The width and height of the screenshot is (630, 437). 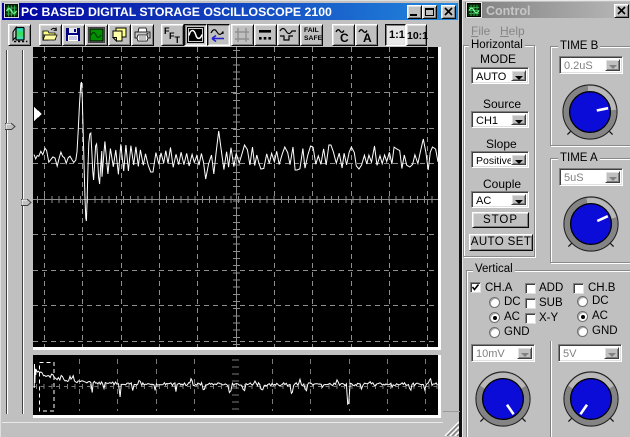 I want to click on svg-text: T, so click(x=178, y=39).